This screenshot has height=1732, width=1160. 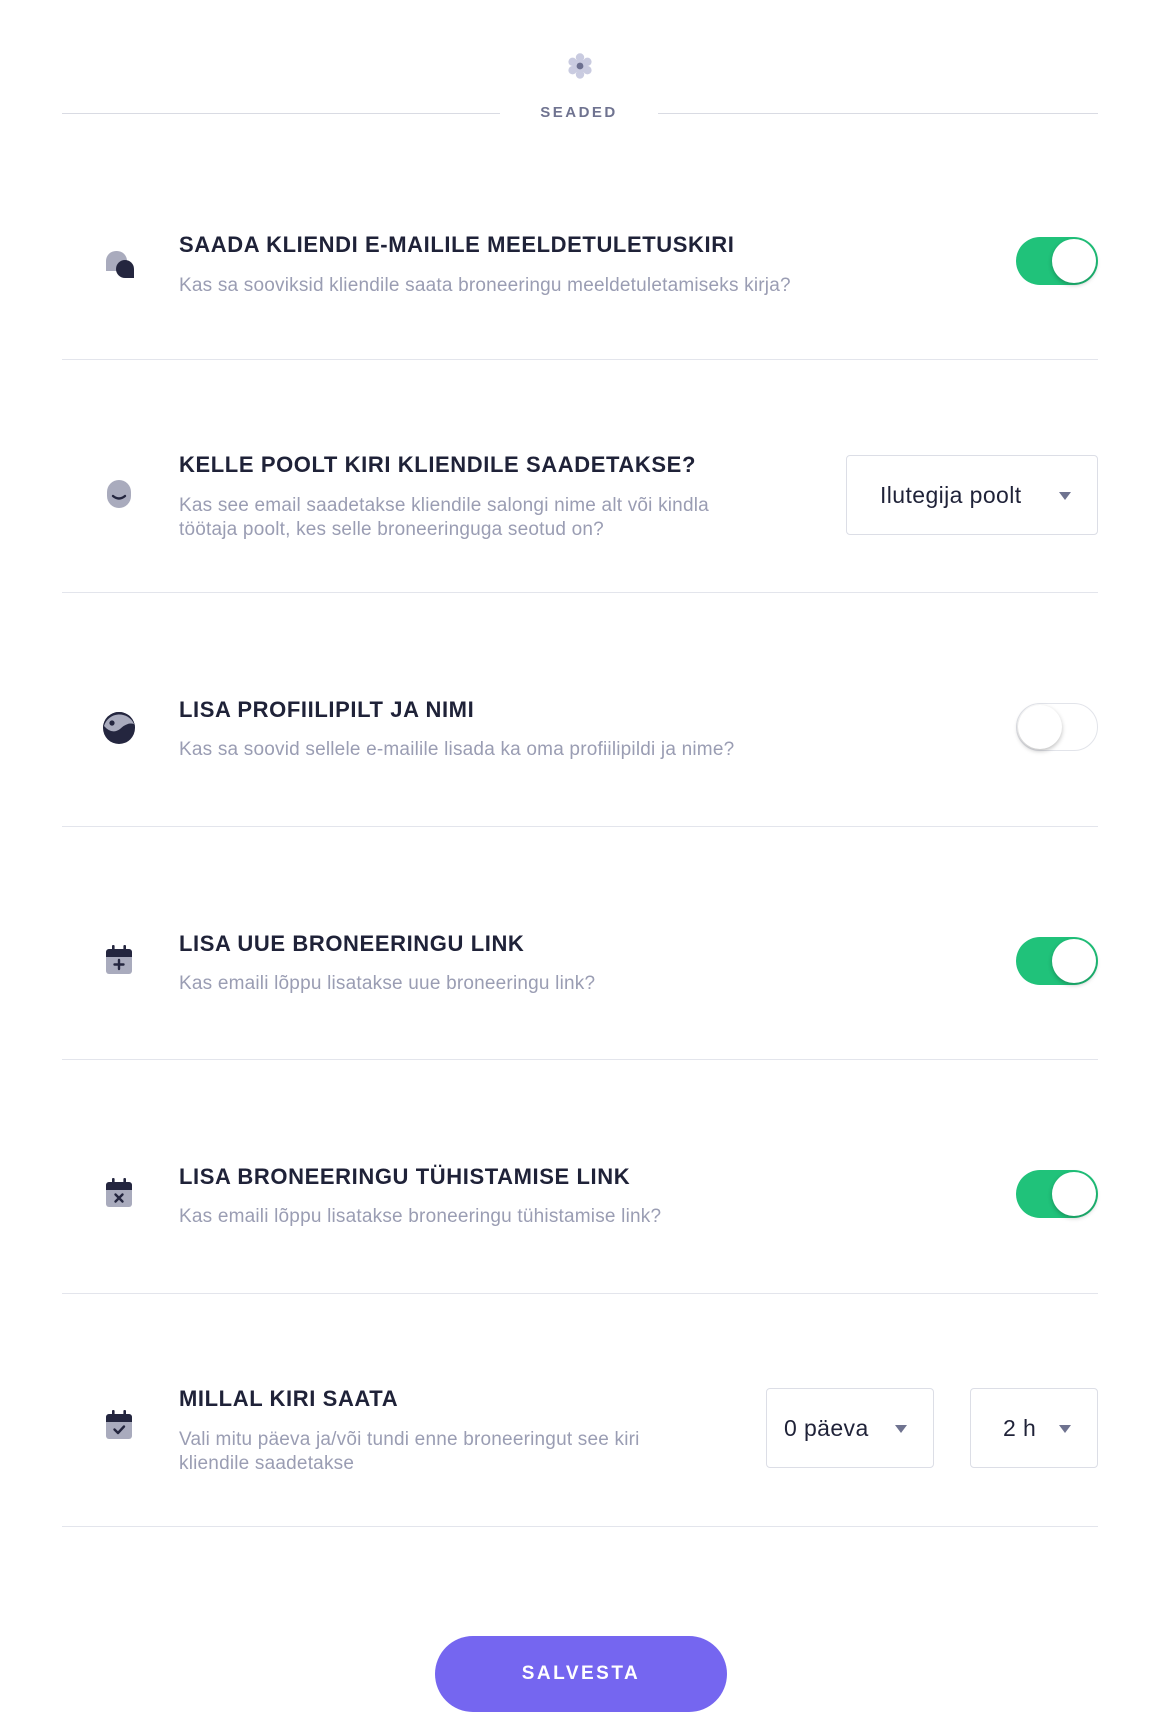 What do you see at coordinates (580, 66) in the screenshot?
I see `gear-icon` at bounding box center [580, 66].